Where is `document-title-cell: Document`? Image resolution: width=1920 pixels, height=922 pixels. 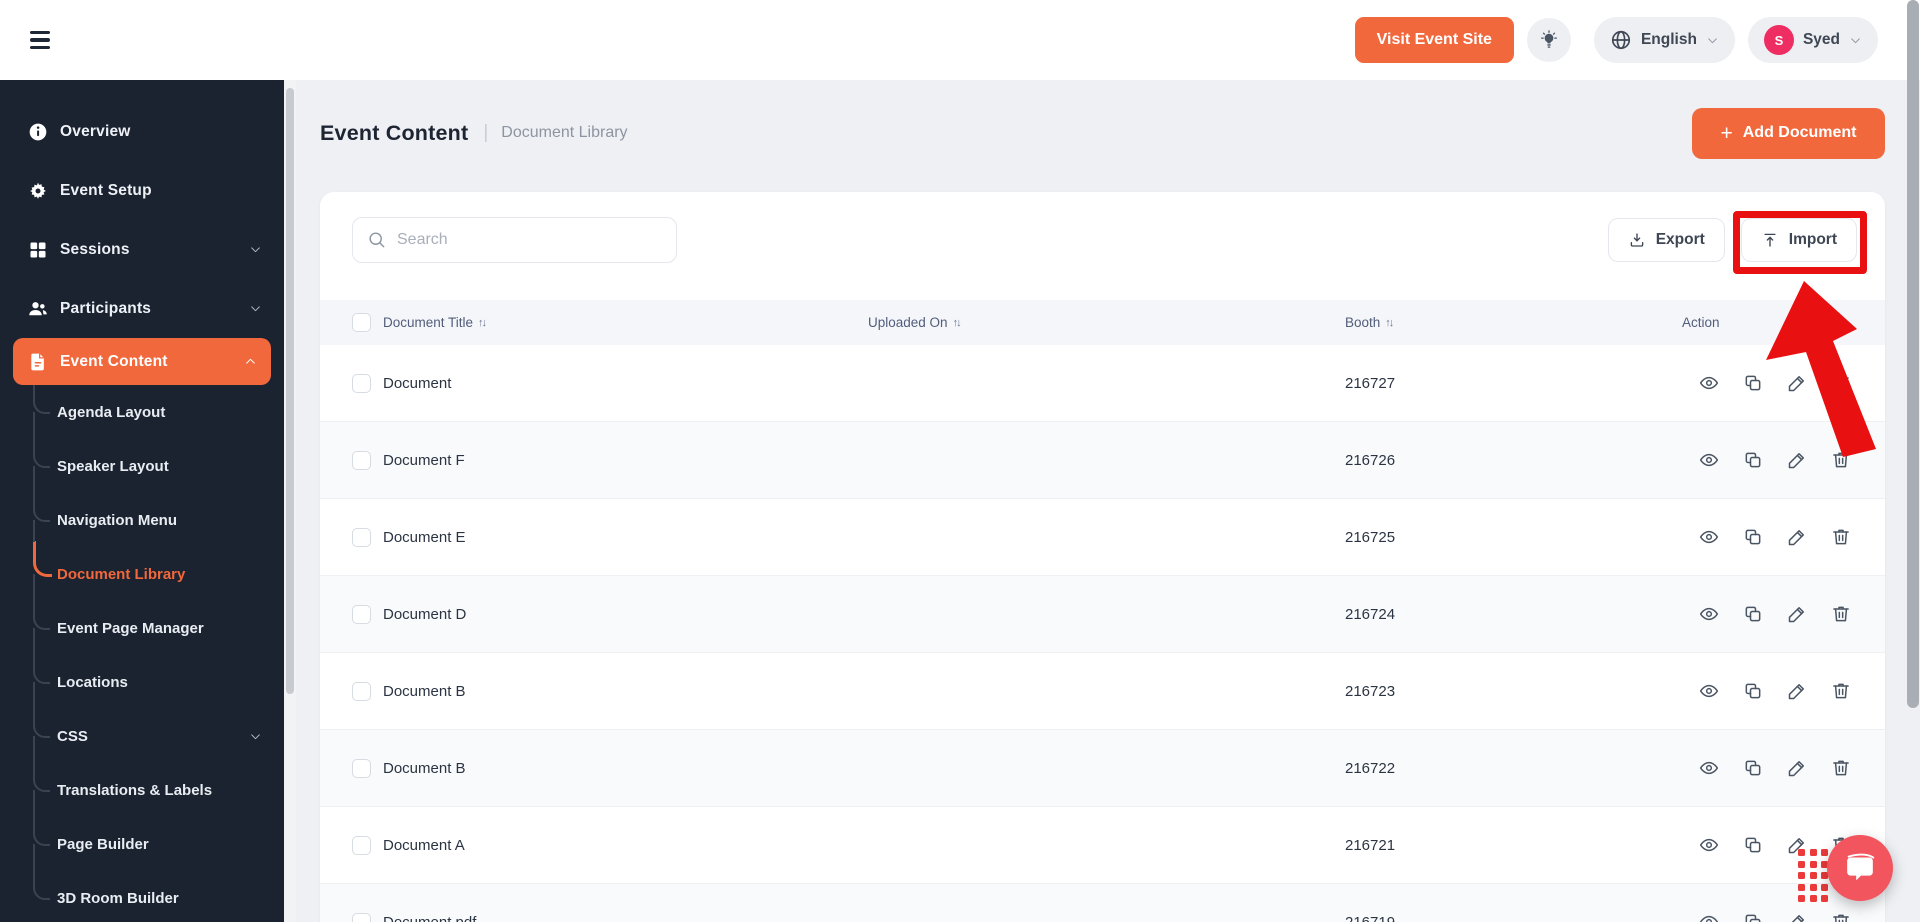 document-title-cell: Document is located at coordinates (417, 383).